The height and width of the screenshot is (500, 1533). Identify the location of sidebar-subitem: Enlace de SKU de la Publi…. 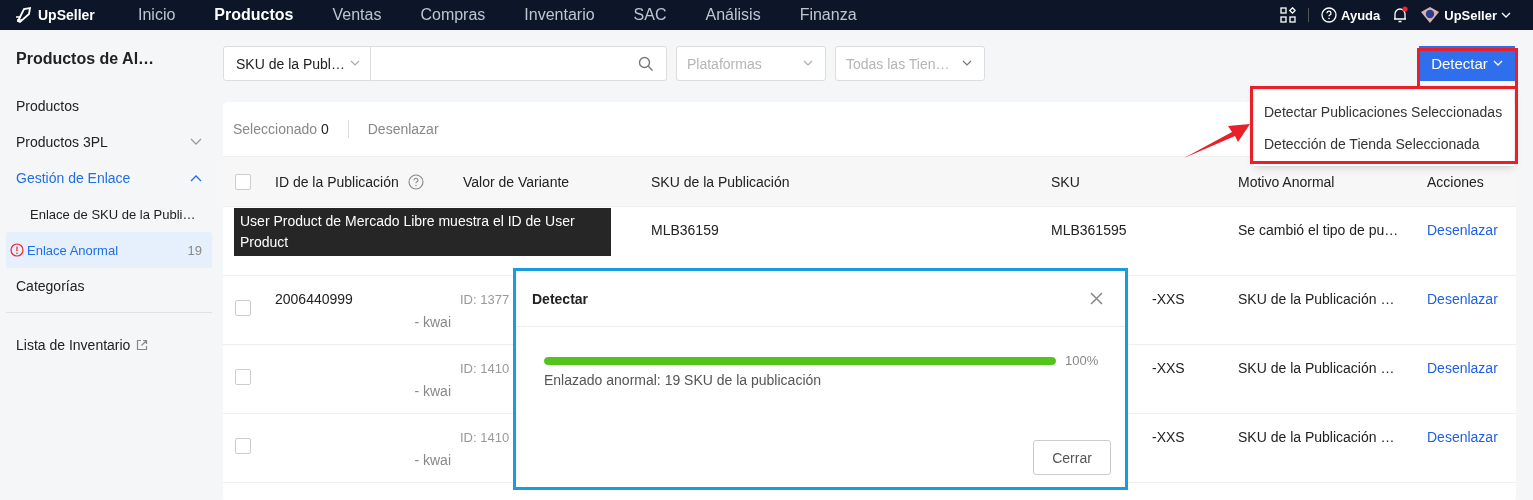
(109, 214).